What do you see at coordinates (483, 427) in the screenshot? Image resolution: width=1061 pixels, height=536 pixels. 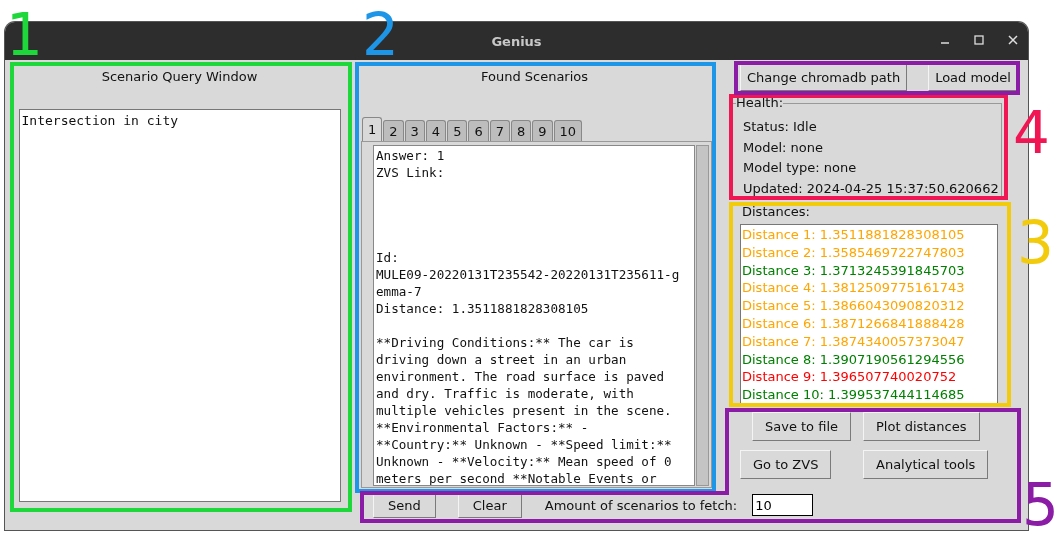 I see `answer-line: **Environmental Factors:** -` at bounding box center [483, 427].